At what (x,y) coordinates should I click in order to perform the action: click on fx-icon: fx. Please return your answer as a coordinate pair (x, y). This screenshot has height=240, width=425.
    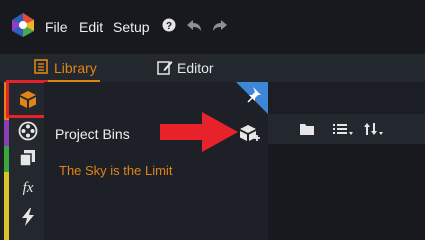
    Looking at the image, I should click on (28, 187).